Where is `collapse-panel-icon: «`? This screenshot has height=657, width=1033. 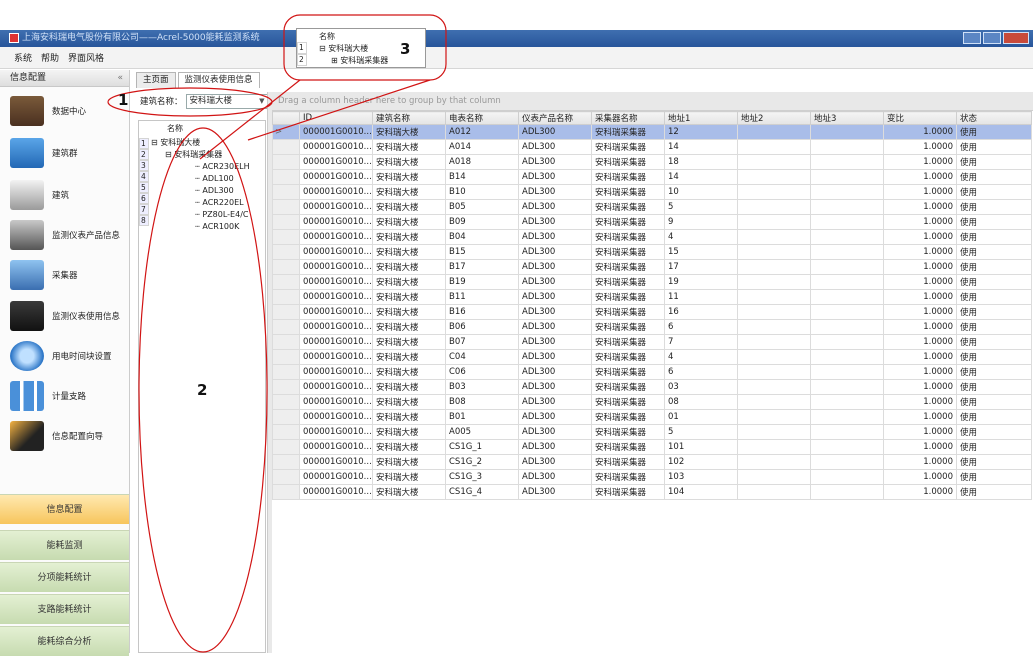 collapse-panel-icon: « is located at coordinates (120, 78).